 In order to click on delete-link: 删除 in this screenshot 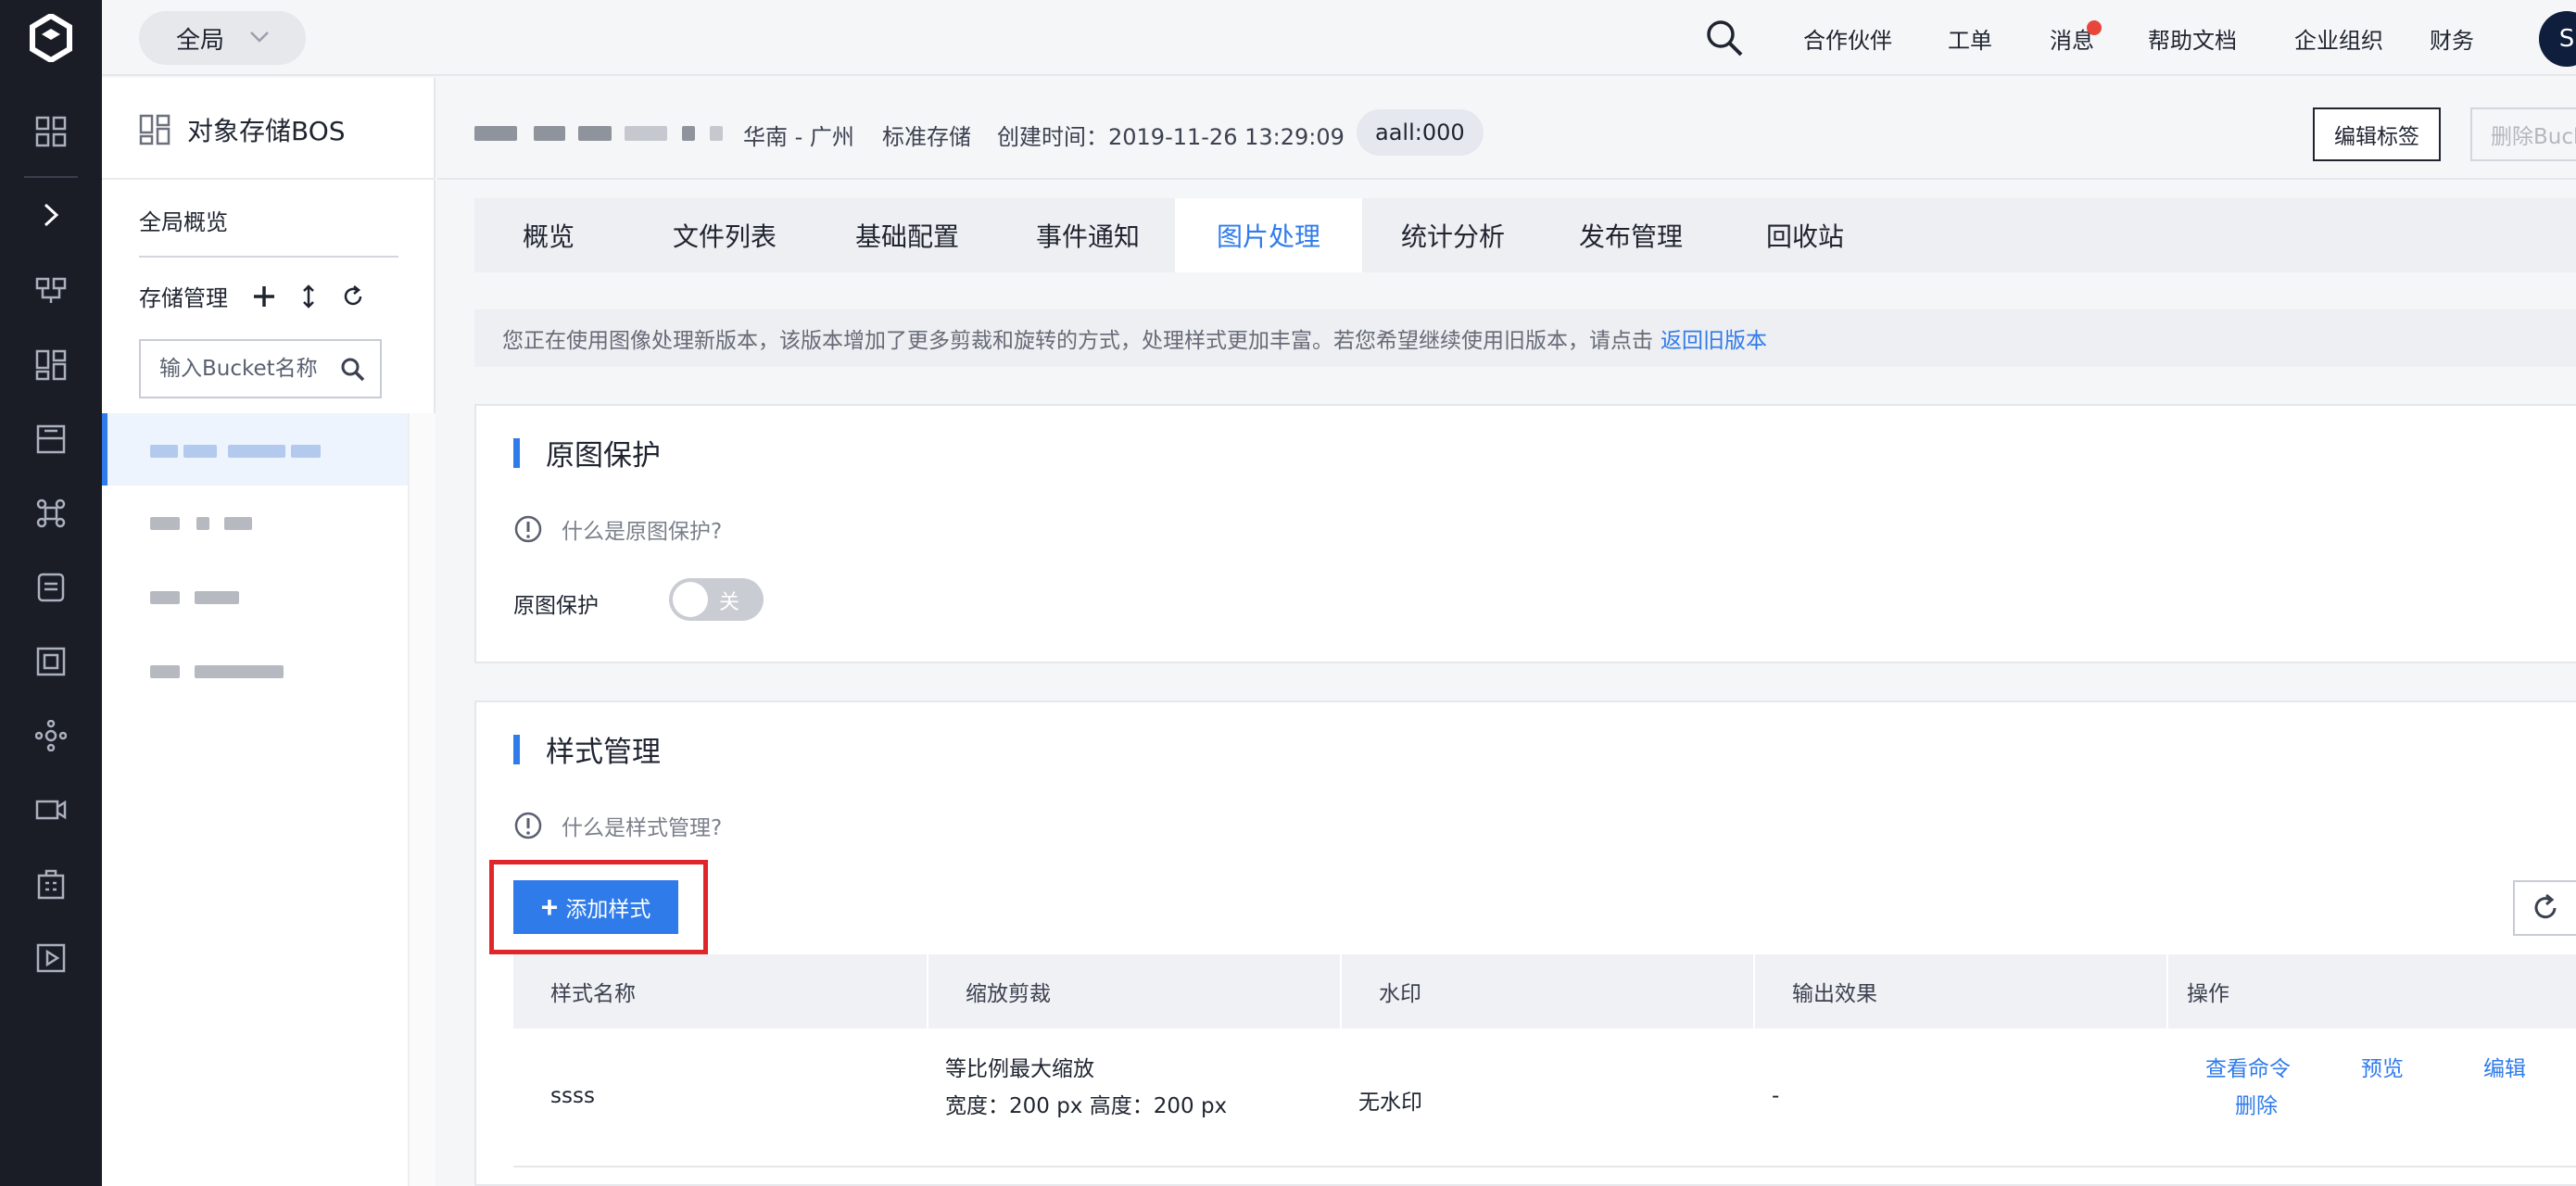, I will do `click(2256, 1103)`.